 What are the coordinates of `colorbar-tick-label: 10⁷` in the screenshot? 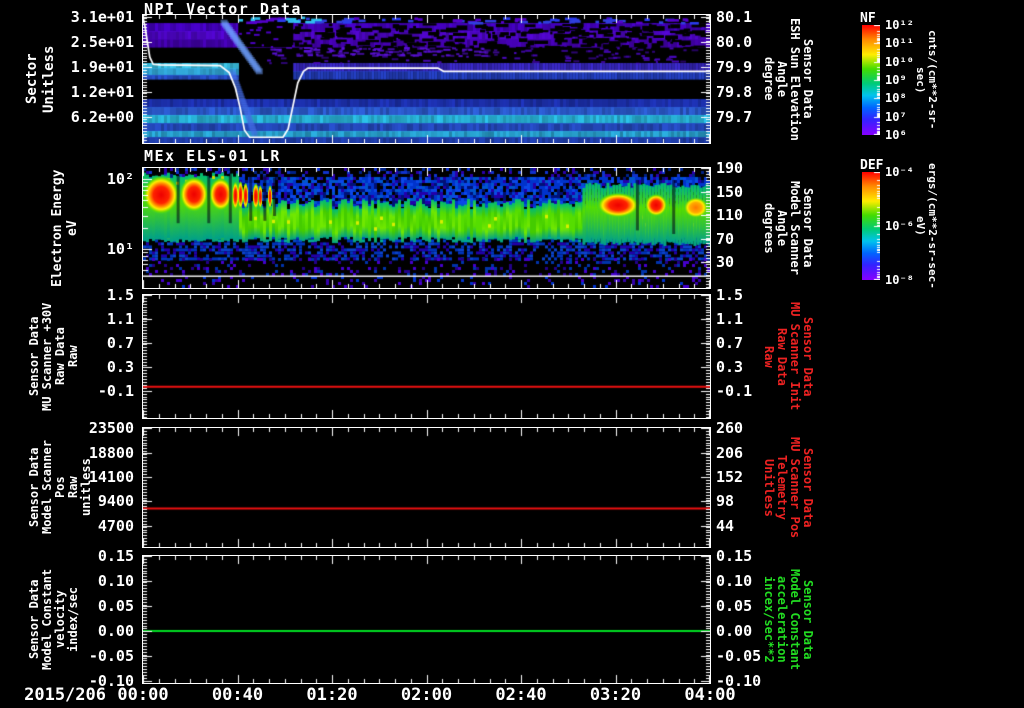 It's located at (896, 116).